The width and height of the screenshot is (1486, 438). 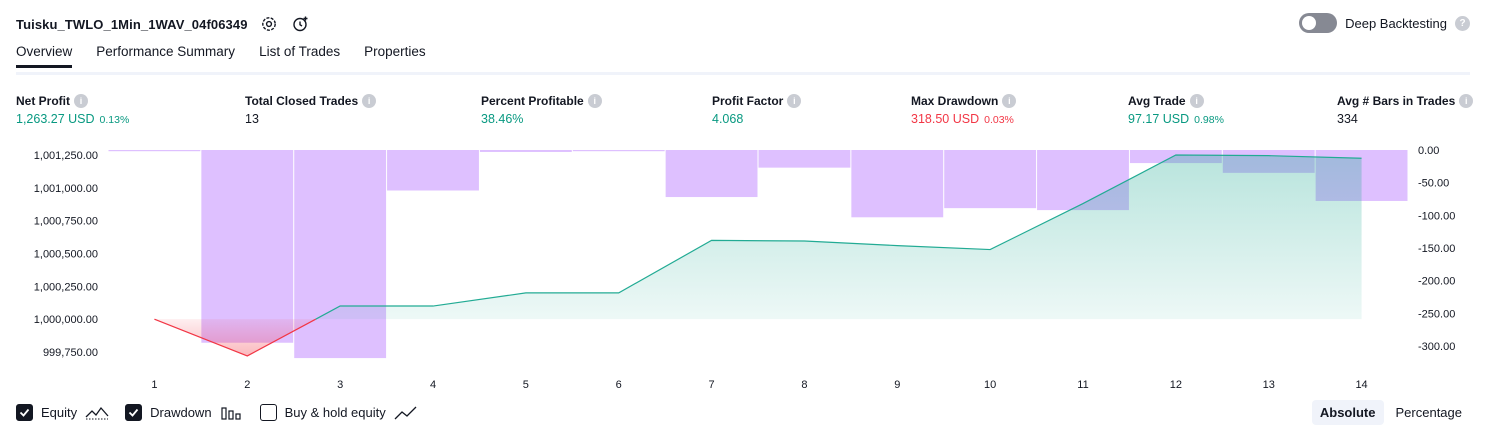 What do you see at coordinates (990, 385) in the screenshot?
I see `x-axis-tick: 10` at bounding box center [990, 385].